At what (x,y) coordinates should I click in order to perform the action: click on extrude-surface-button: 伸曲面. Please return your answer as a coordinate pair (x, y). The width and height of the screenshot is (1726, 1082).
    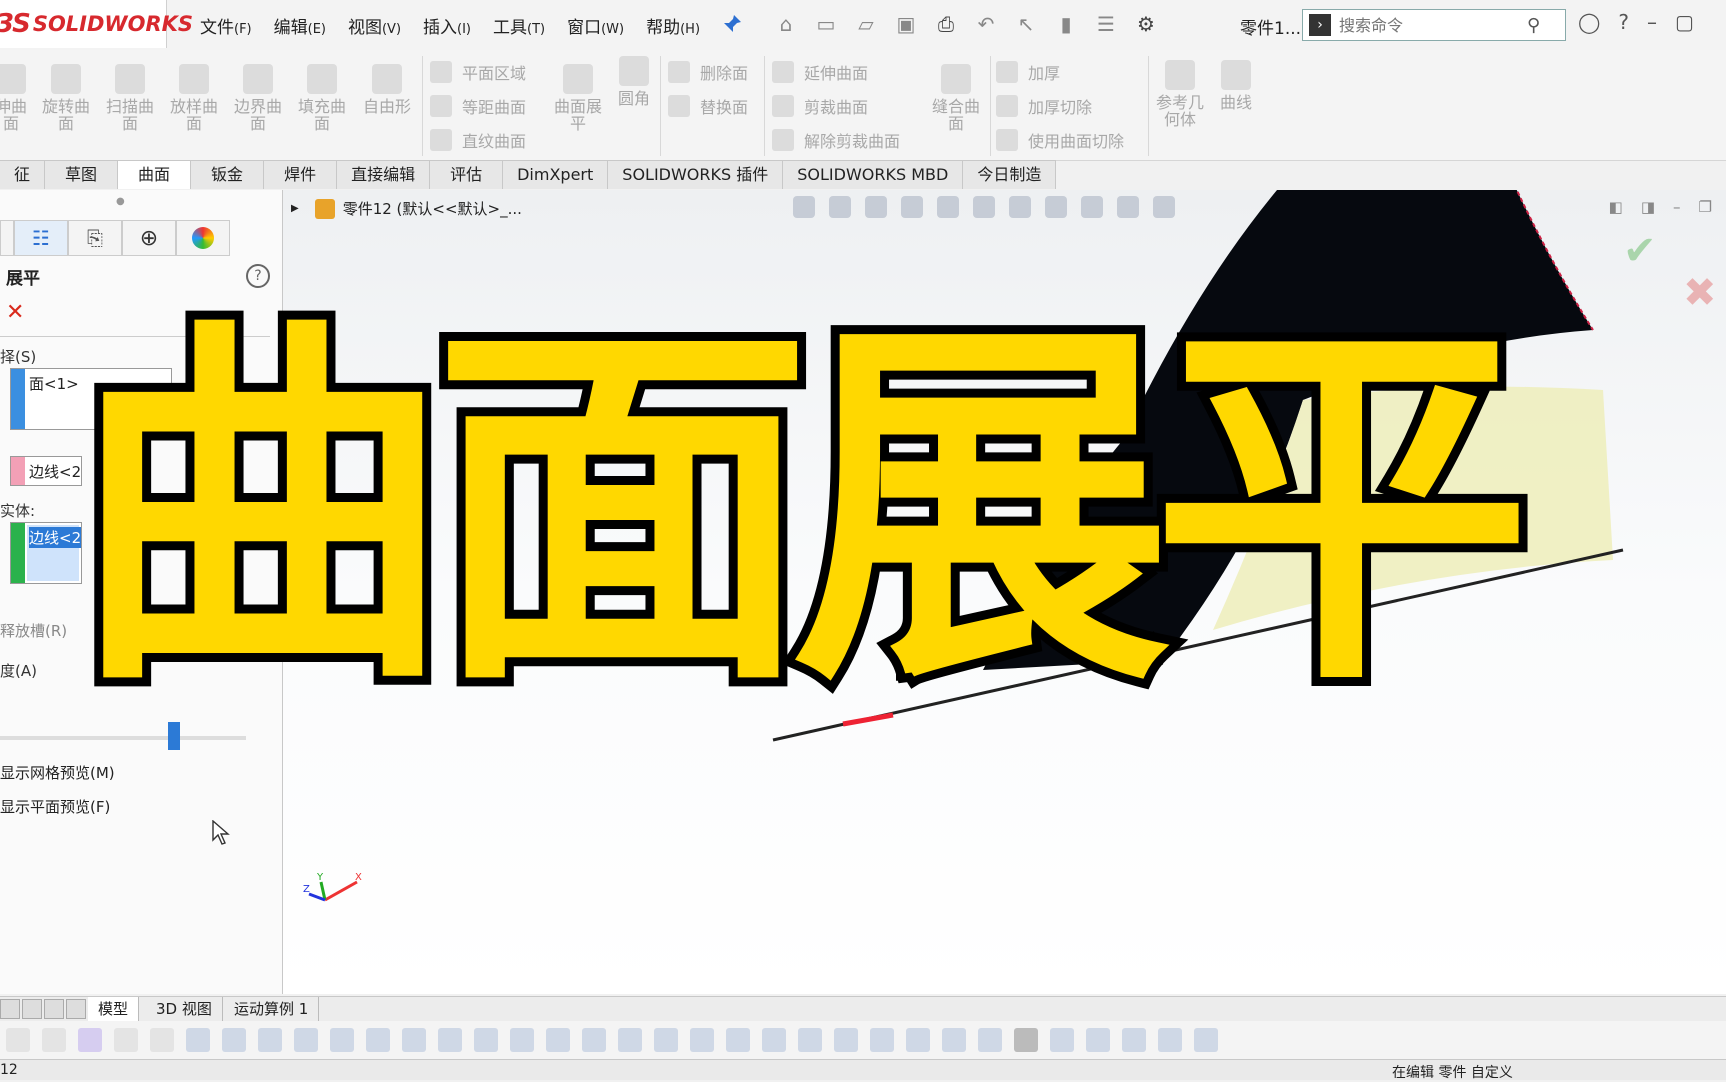
    Looking at the image, I should click on (16, 98).